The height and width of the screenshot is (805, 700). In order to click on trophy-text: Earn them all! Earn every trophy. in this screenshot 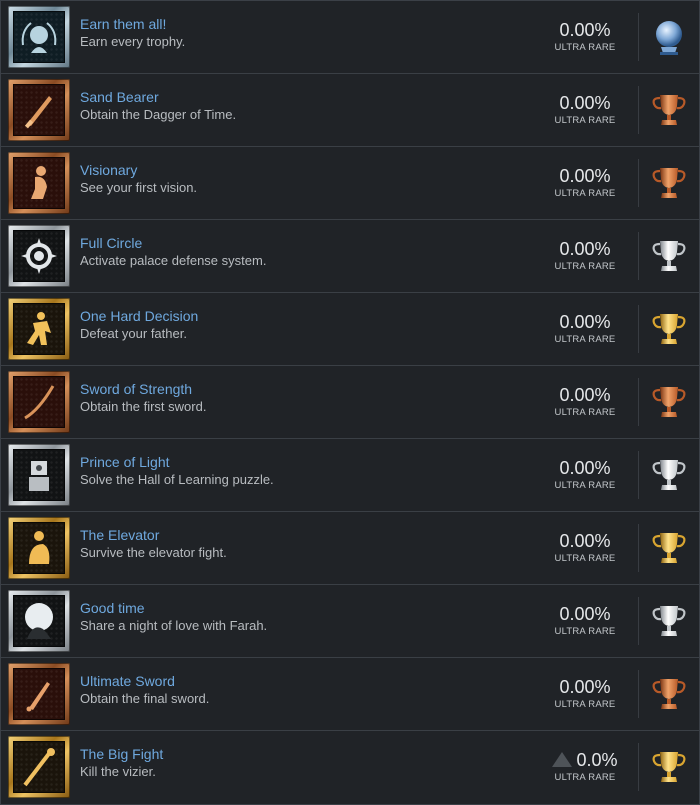, I will do `click(132, 32)`.